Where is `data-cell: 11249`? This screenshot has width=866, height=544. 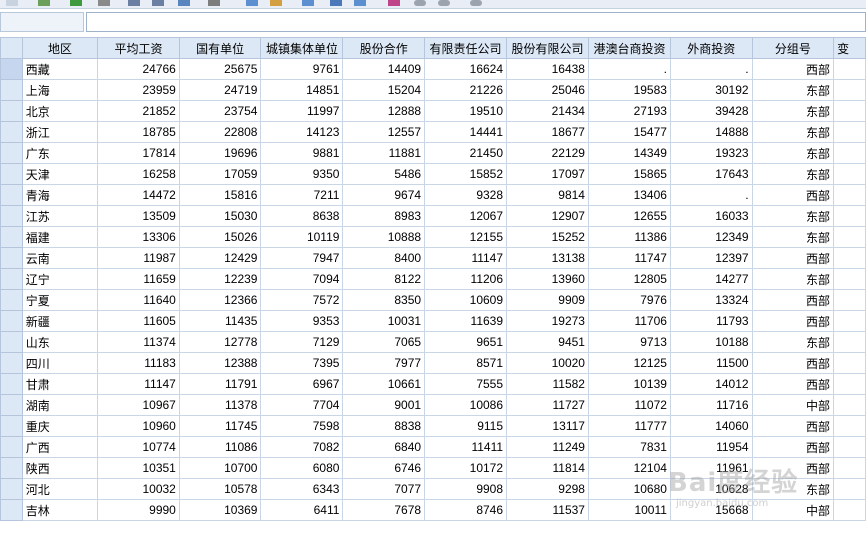
data-cell: 11249 is located at coordinates (547, 447).